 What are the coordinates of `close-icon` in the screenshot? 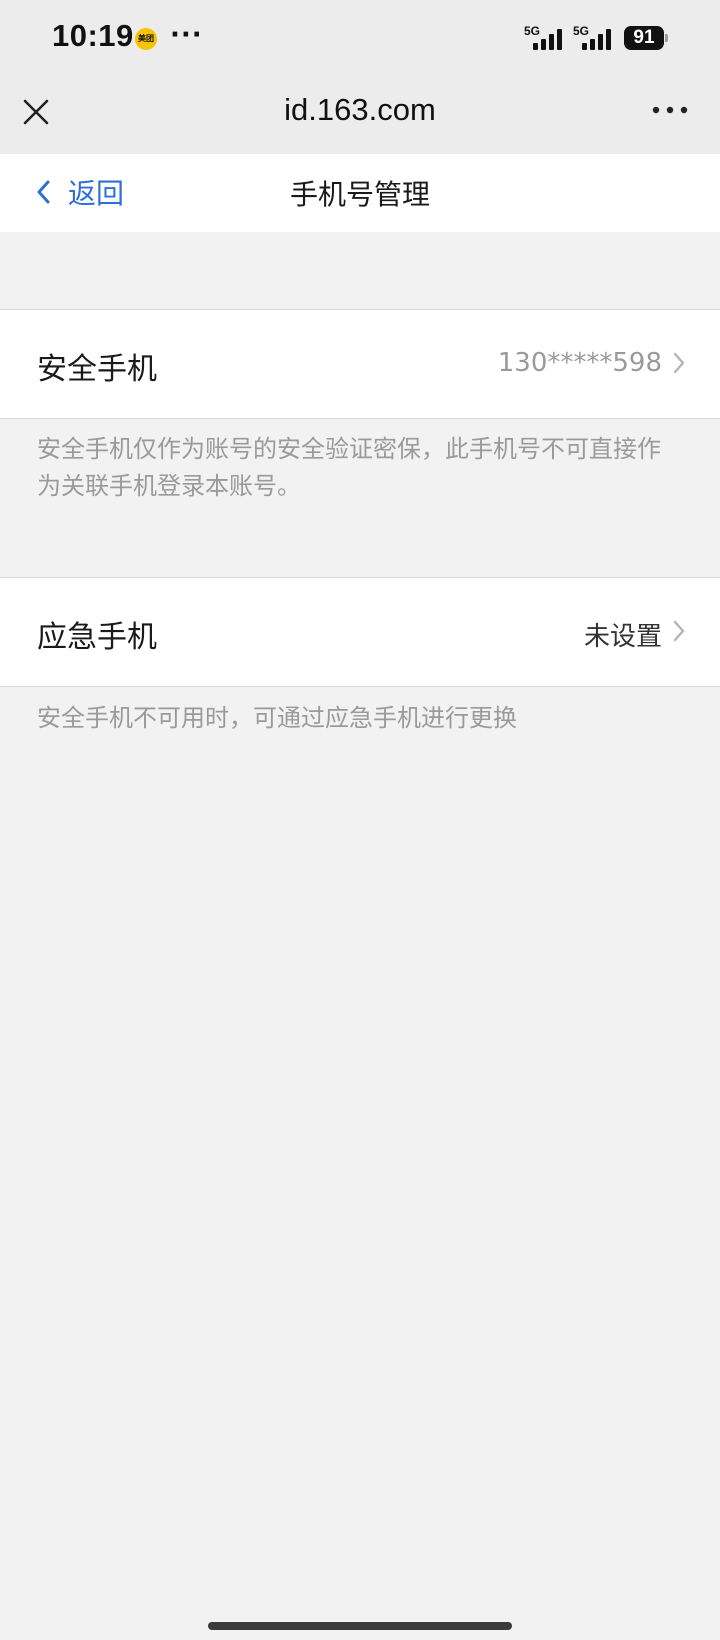 It's located at (36, 112).